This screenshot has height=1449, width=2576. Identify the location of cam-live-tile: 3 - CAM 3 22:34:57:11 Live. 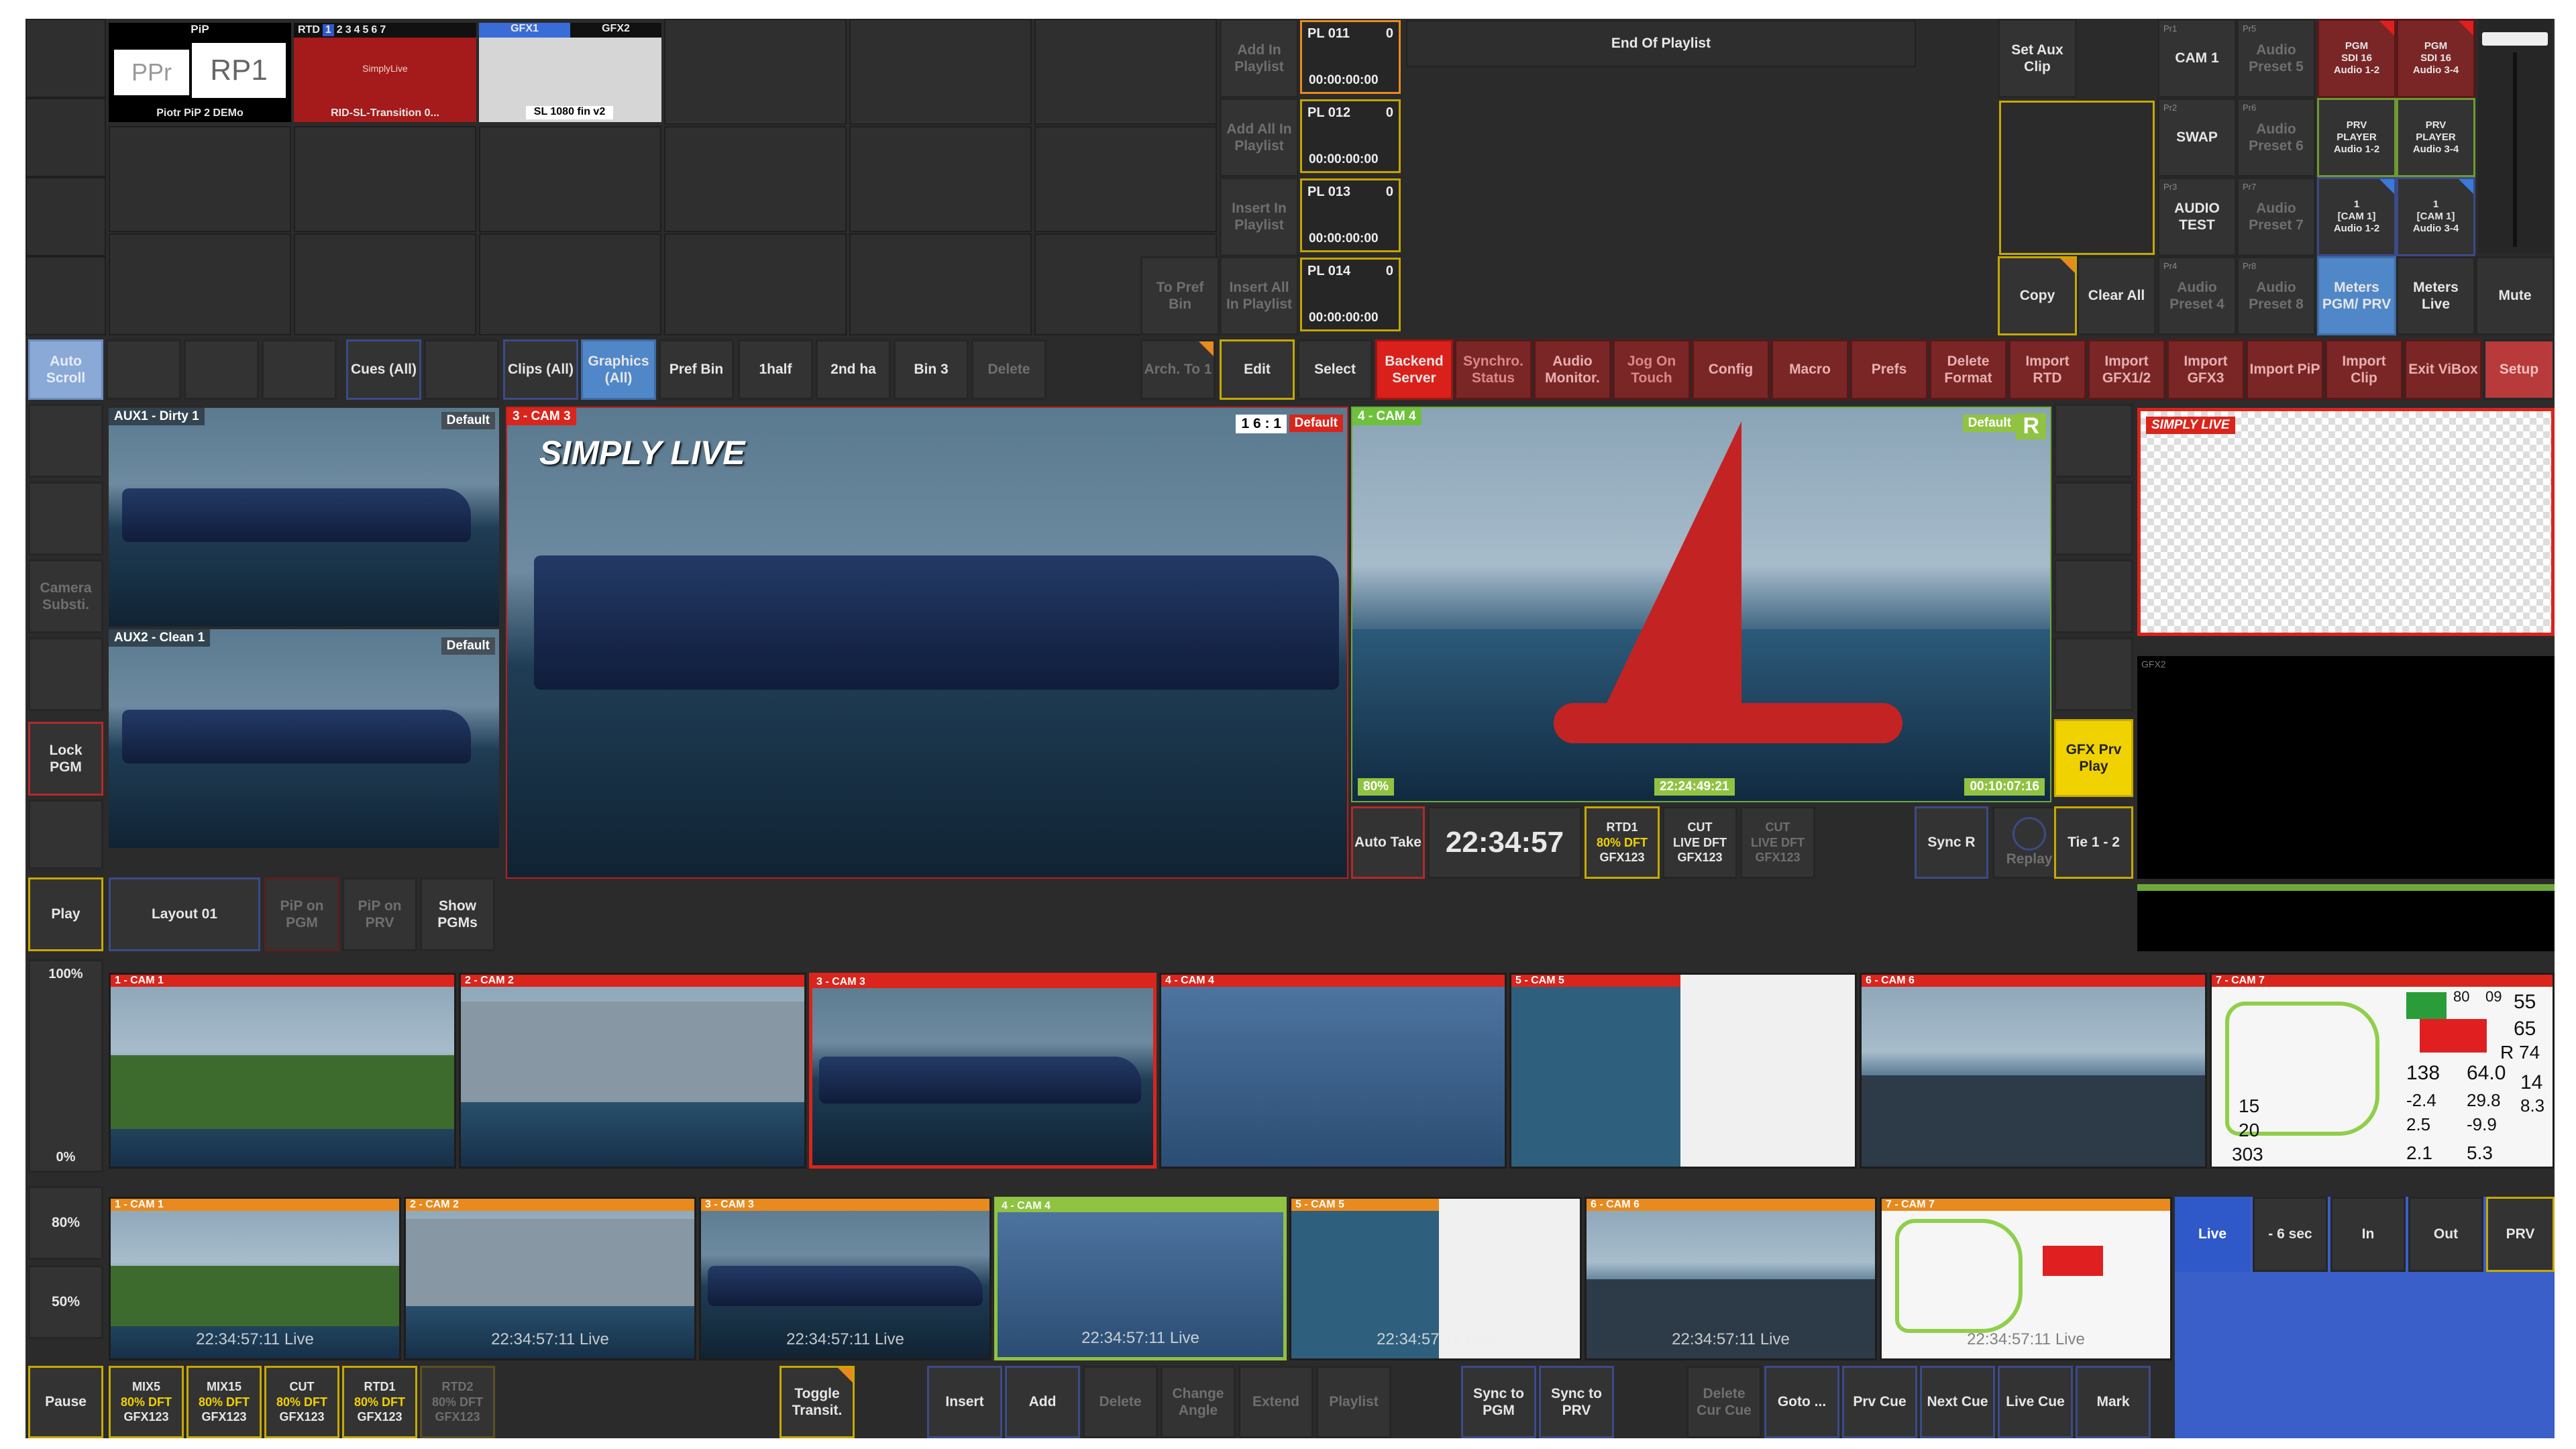
(845, 1278).